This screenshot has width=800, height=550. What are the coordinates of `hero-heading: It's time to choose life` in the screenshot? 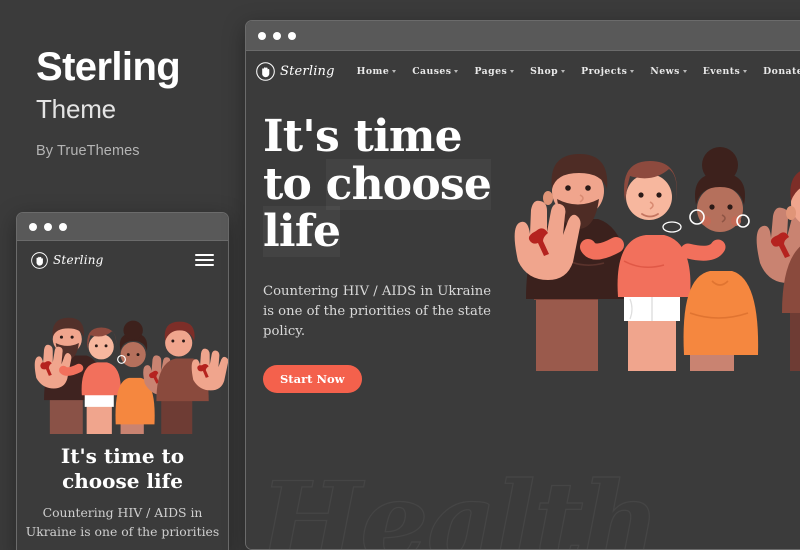 It's located at (388, 184).